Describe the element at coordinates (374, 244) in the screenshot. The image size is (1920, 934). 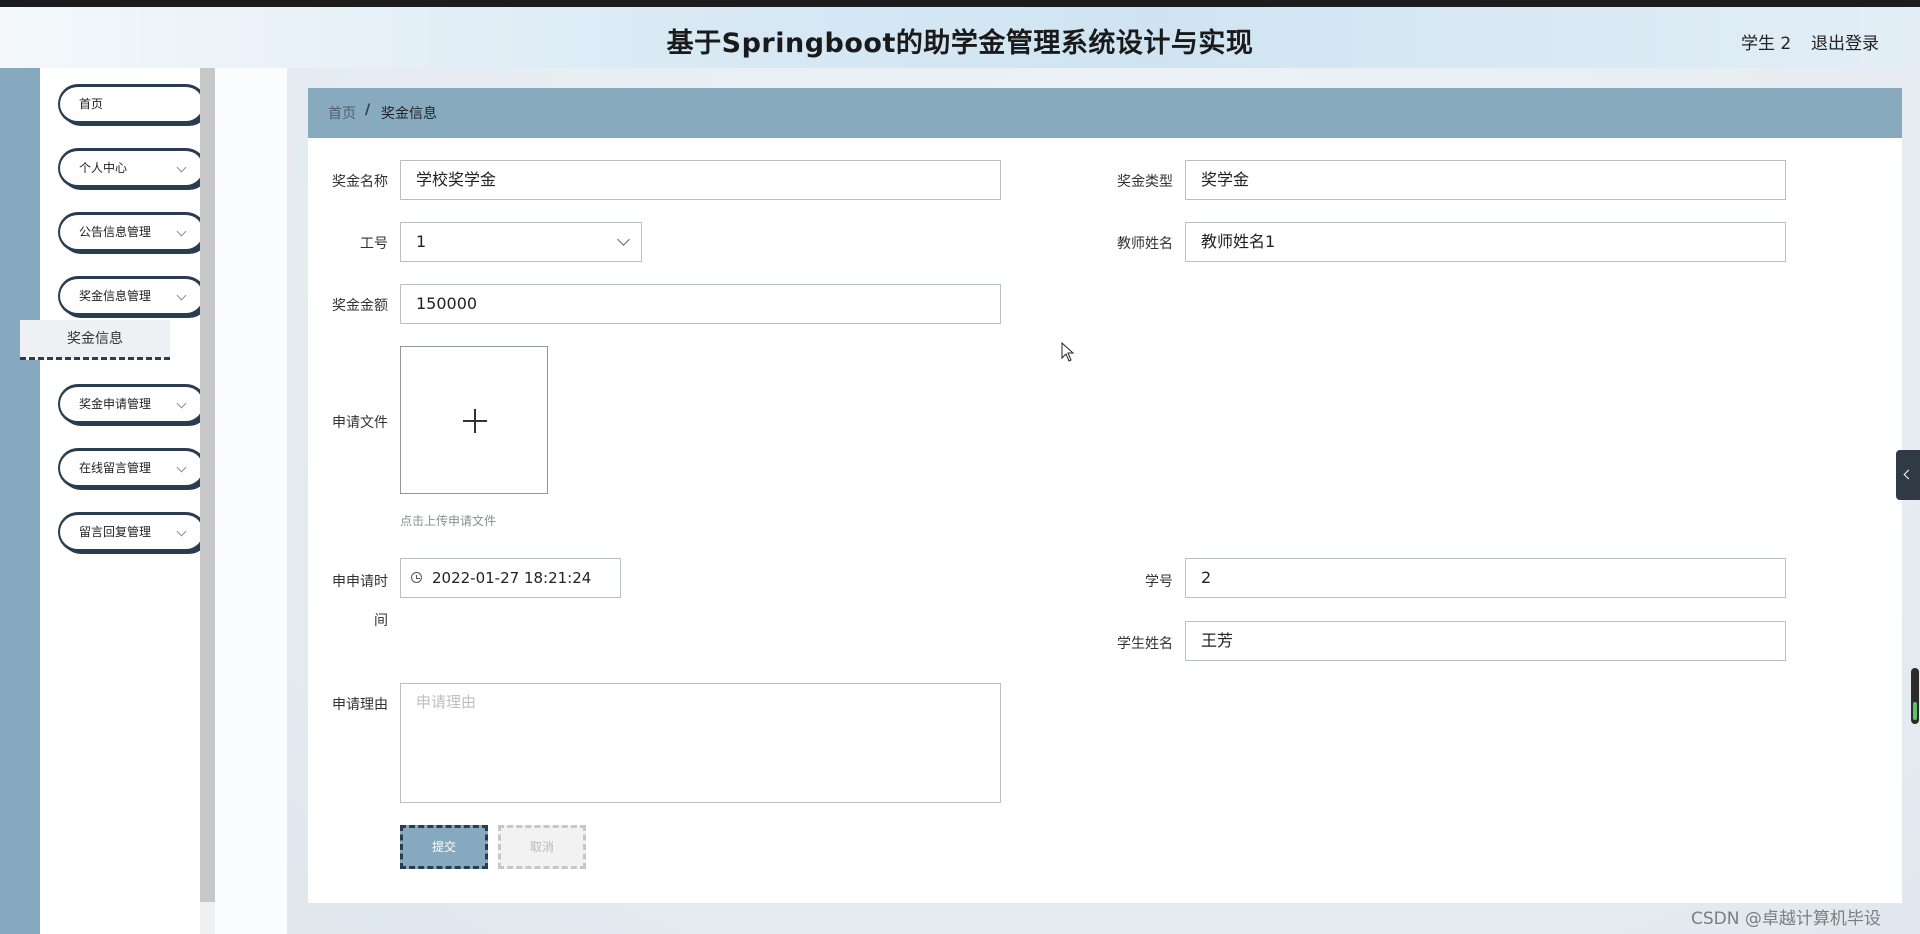
I see `staff-id-label: 工号` at that location.